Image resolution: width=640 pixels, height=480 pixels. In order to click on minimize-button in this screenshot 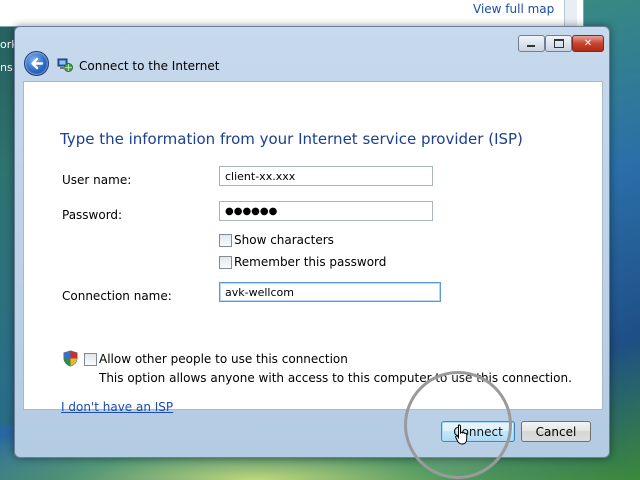, I will do `click(531, 43)`.